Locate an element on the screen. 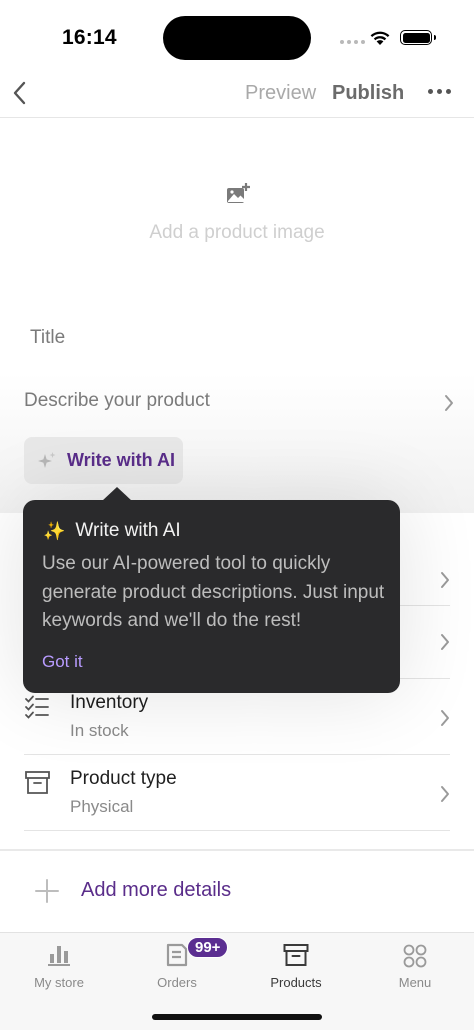  battery-icon is located at coordinates (418, 37).